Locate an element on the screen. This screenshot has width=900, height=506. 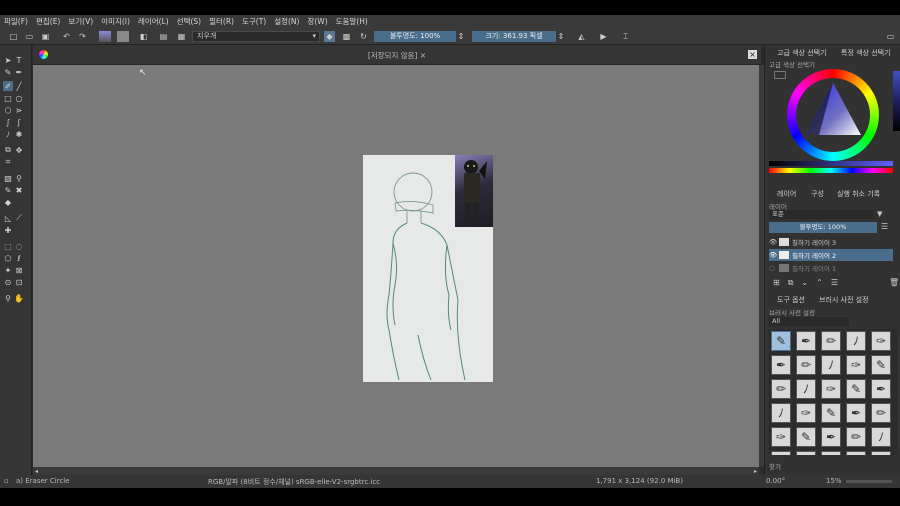
close-document-icon: × is located at coordinates (752, 54).